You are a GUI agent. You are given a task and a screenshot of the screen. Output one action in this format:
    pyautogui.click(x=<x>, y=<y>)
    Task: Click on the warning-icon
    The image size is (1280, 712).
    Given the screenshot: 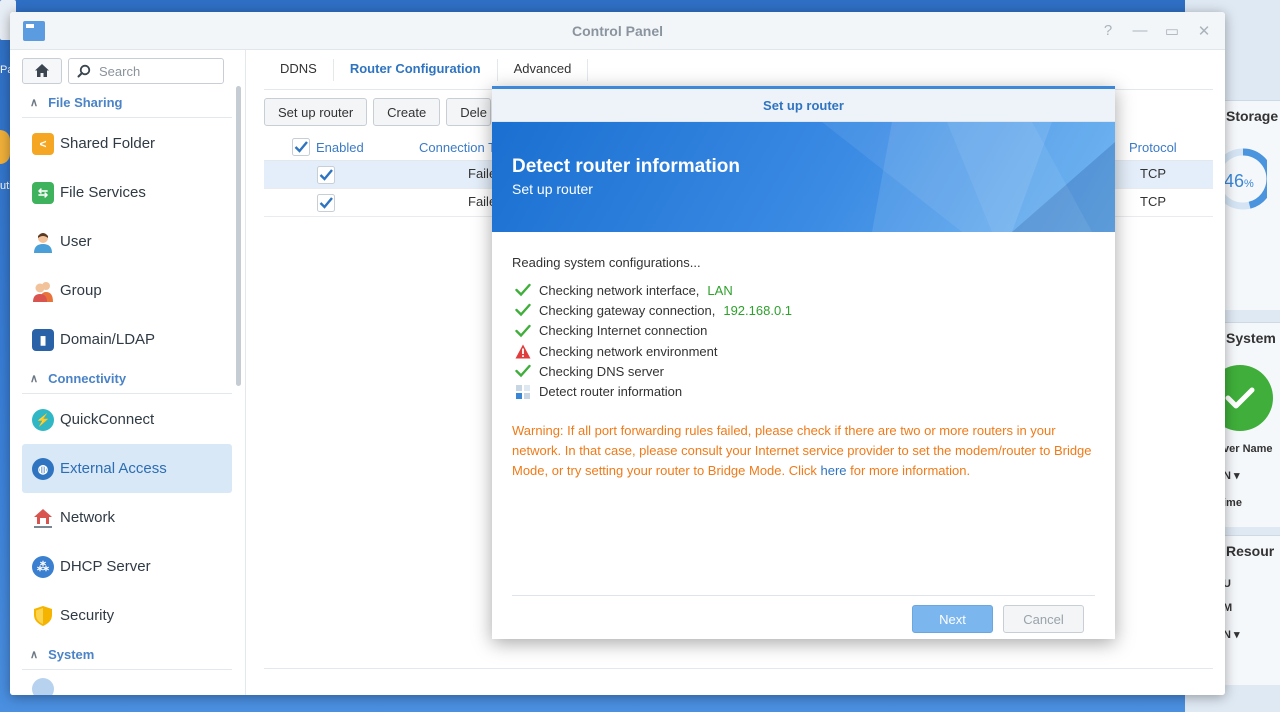 What is the action you would take?
    pyautogui.click(x=523, y=351)
    